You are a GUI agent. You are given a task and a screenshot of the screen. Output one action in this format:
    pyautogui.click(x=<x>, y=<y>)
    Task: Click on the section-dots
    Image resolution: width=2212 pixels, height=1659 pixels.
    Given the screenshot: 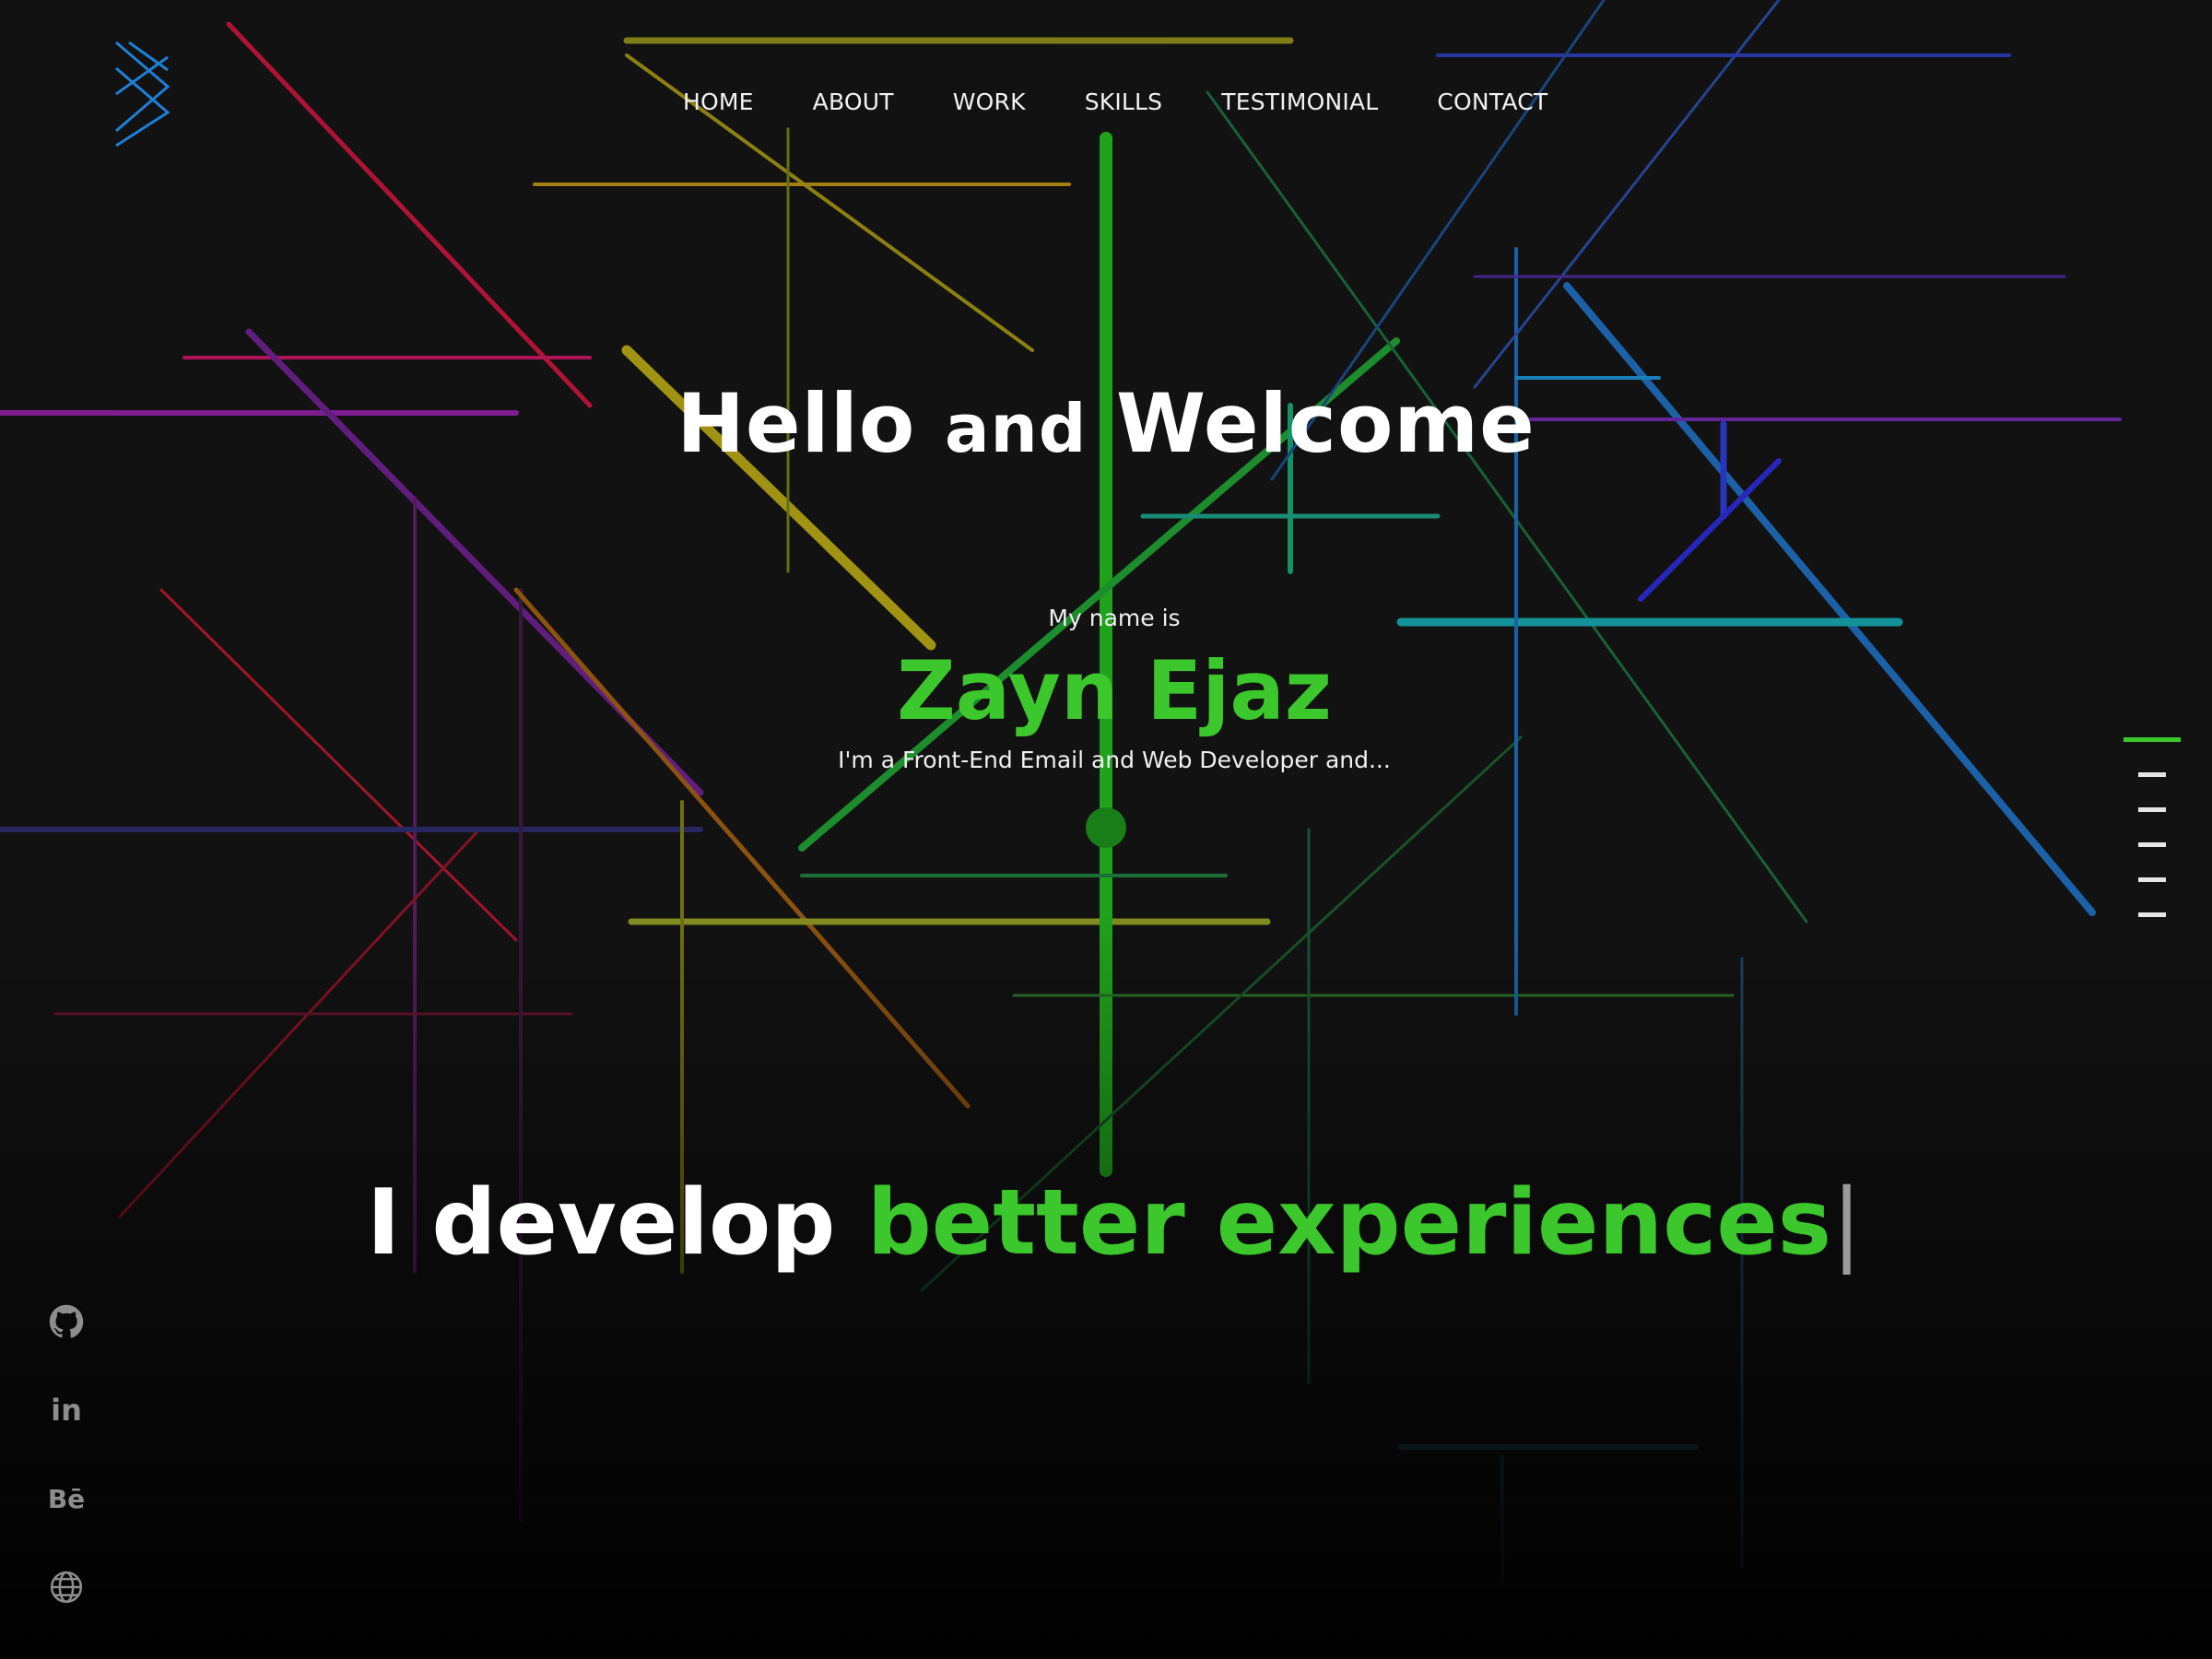 What is the action you would take?
    pyautogui.click(x=2152, y=842)
    